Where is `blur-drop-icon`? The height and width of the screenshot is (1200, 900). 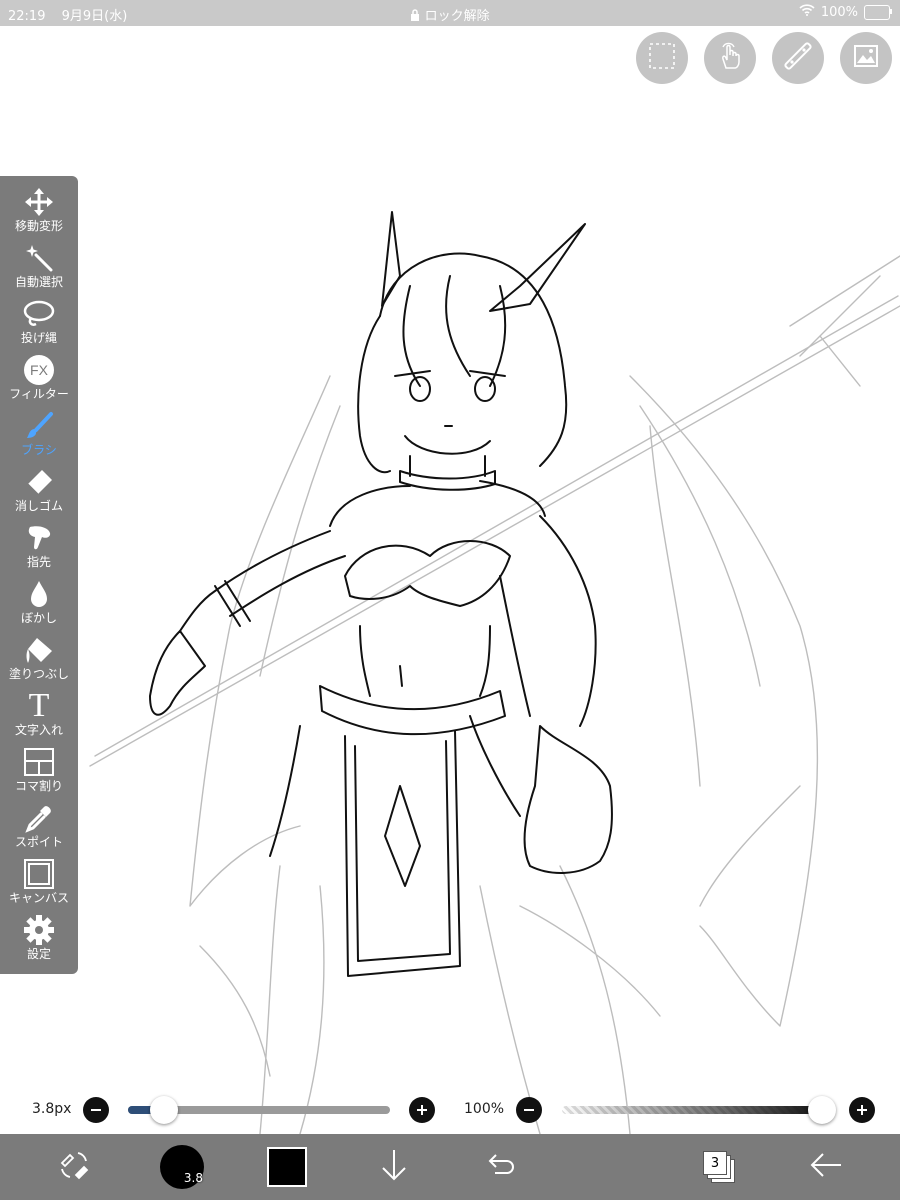
blur-drop-icon is located at coordinates (39, 594).